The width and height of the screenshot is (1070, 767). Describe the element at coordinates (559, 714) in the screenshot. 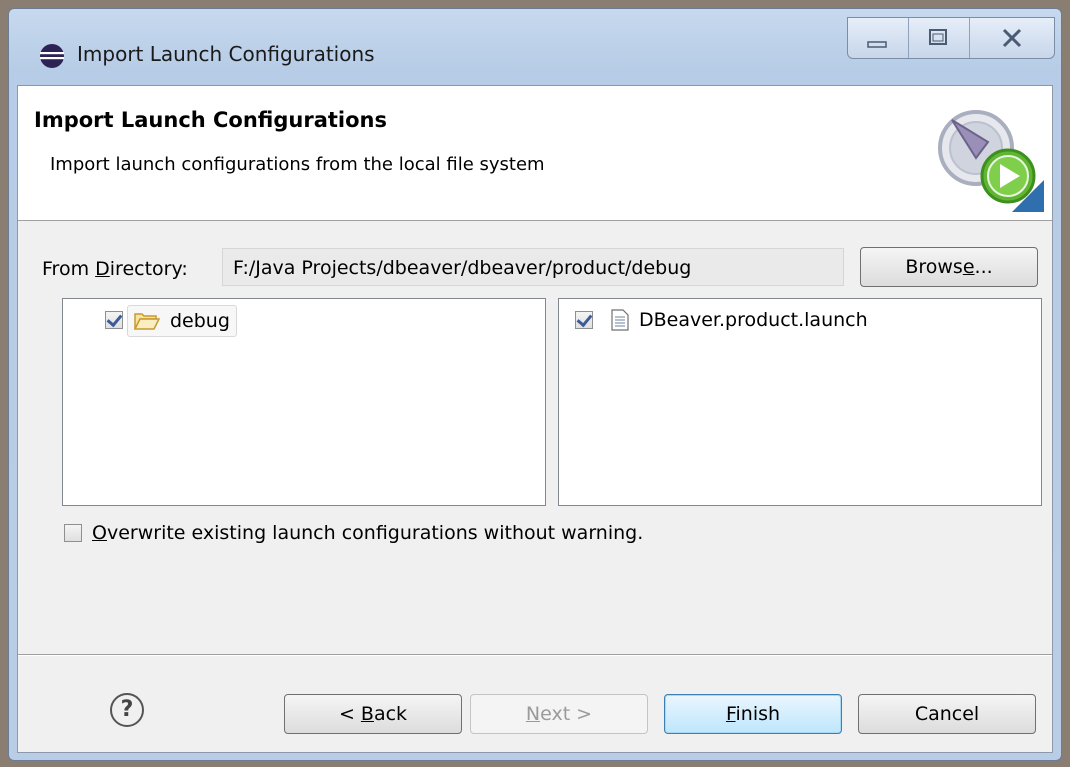

I see `next-button: Next >` at that location.